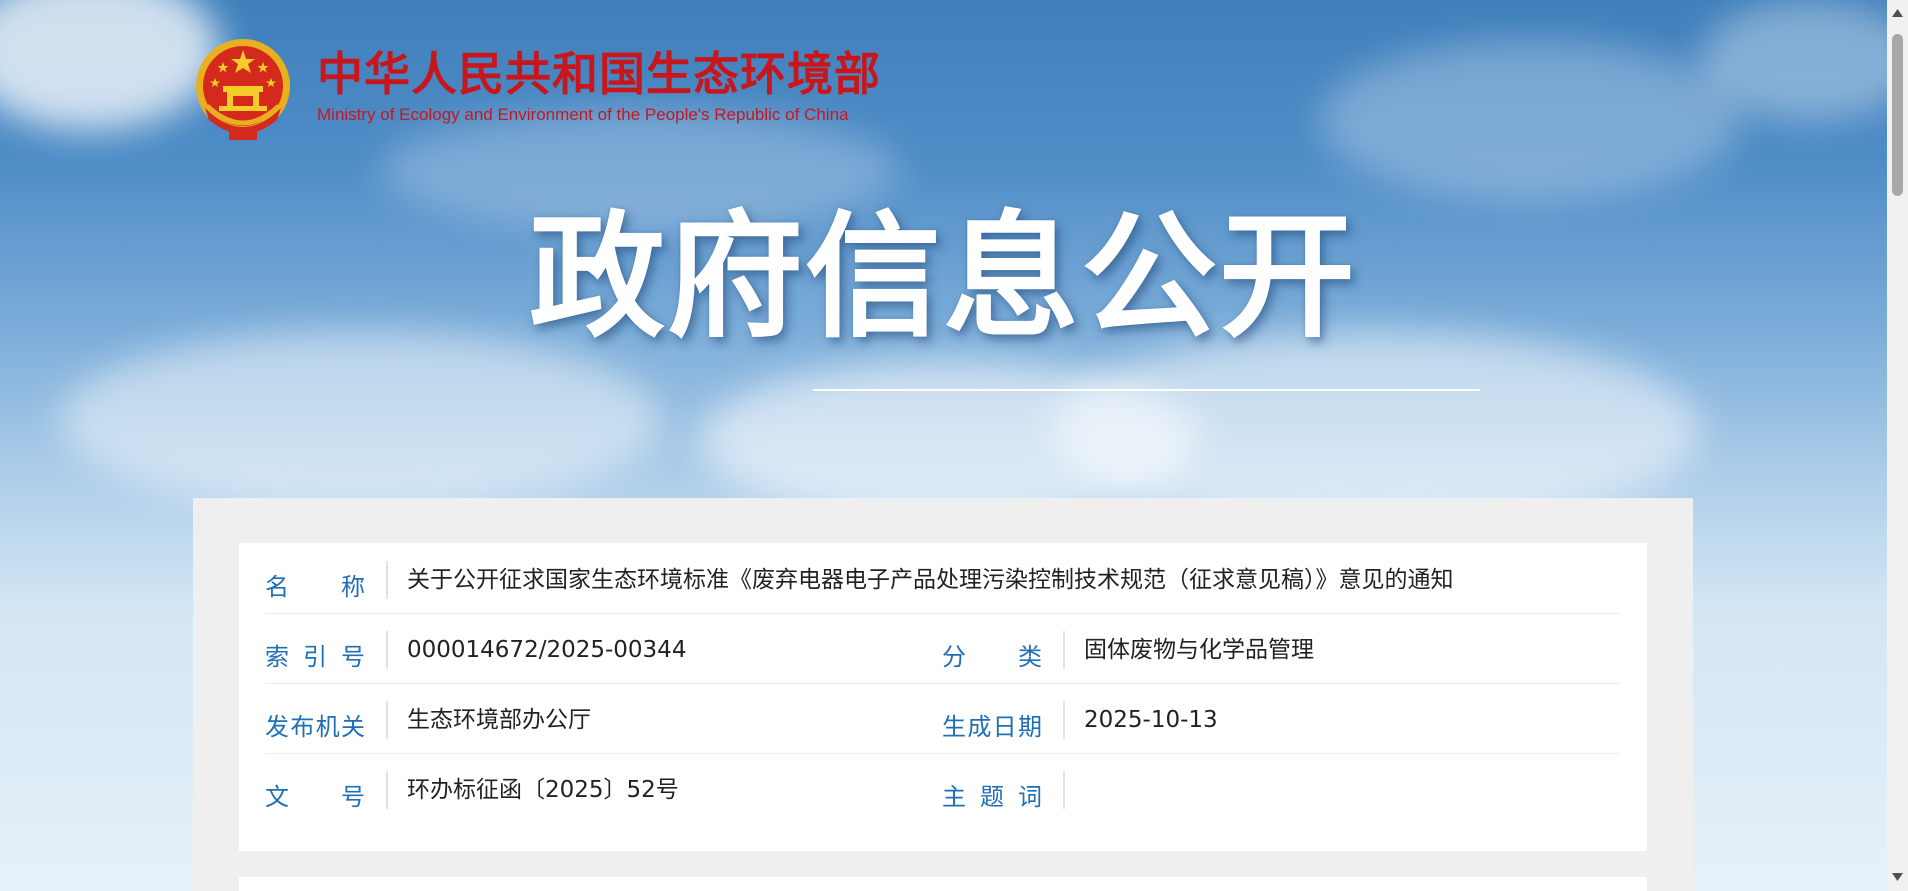 This screenshot has height=891, width=1908. I want to click on info-label-category: 分 类, so click(992, 657).